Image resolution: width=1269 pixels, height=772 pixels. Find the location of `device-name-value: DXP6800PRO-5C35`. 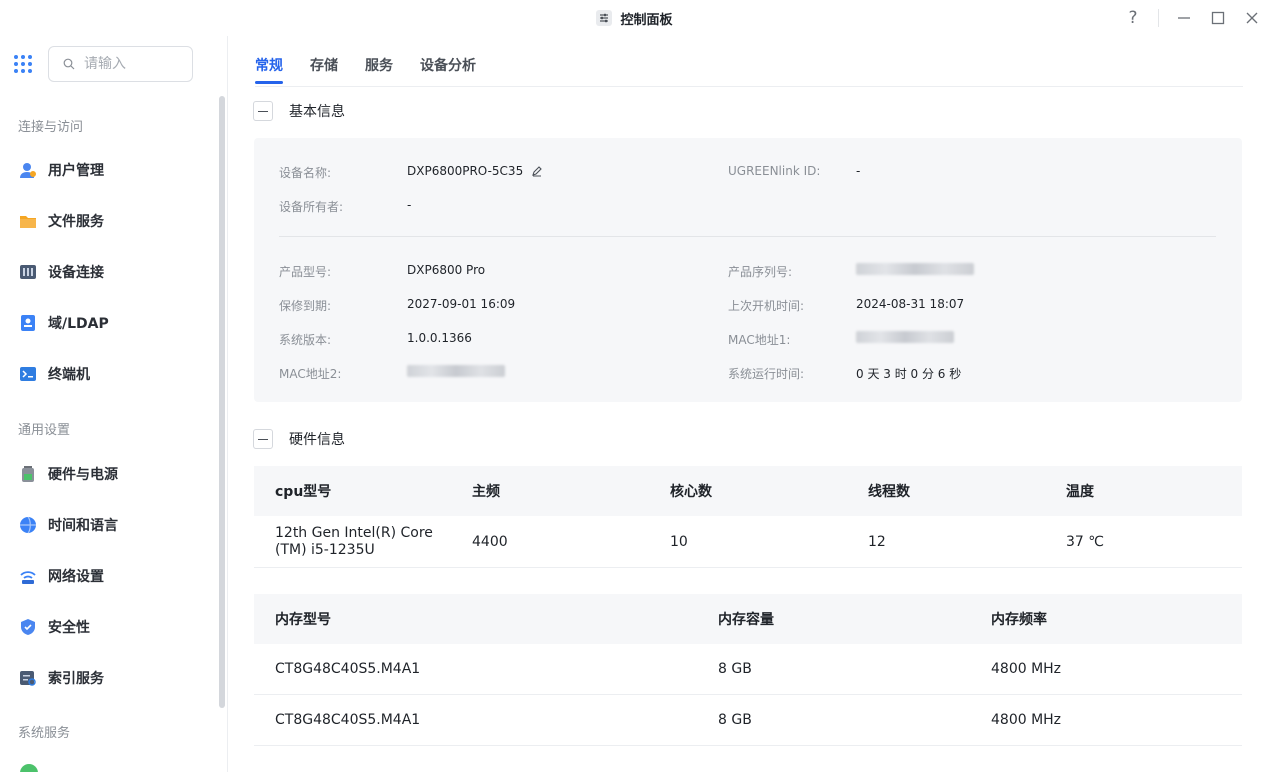

device-name-value: DXP6800PRO-5C35 is located at coordinates (475, 171).